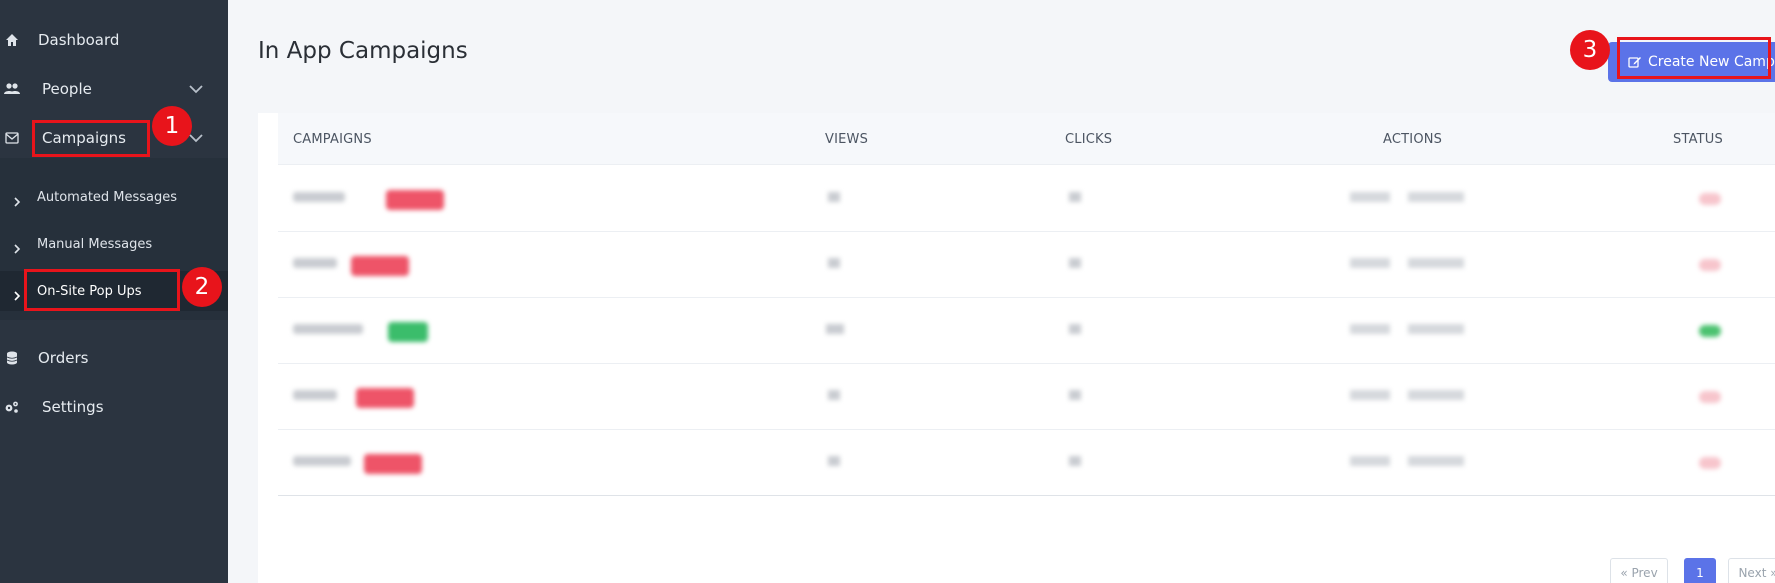  What do you see at coordinates (107, 197) in the screenshot?
I see `submenu-item-label: Automated Messages` at bounding box center [107, 197].